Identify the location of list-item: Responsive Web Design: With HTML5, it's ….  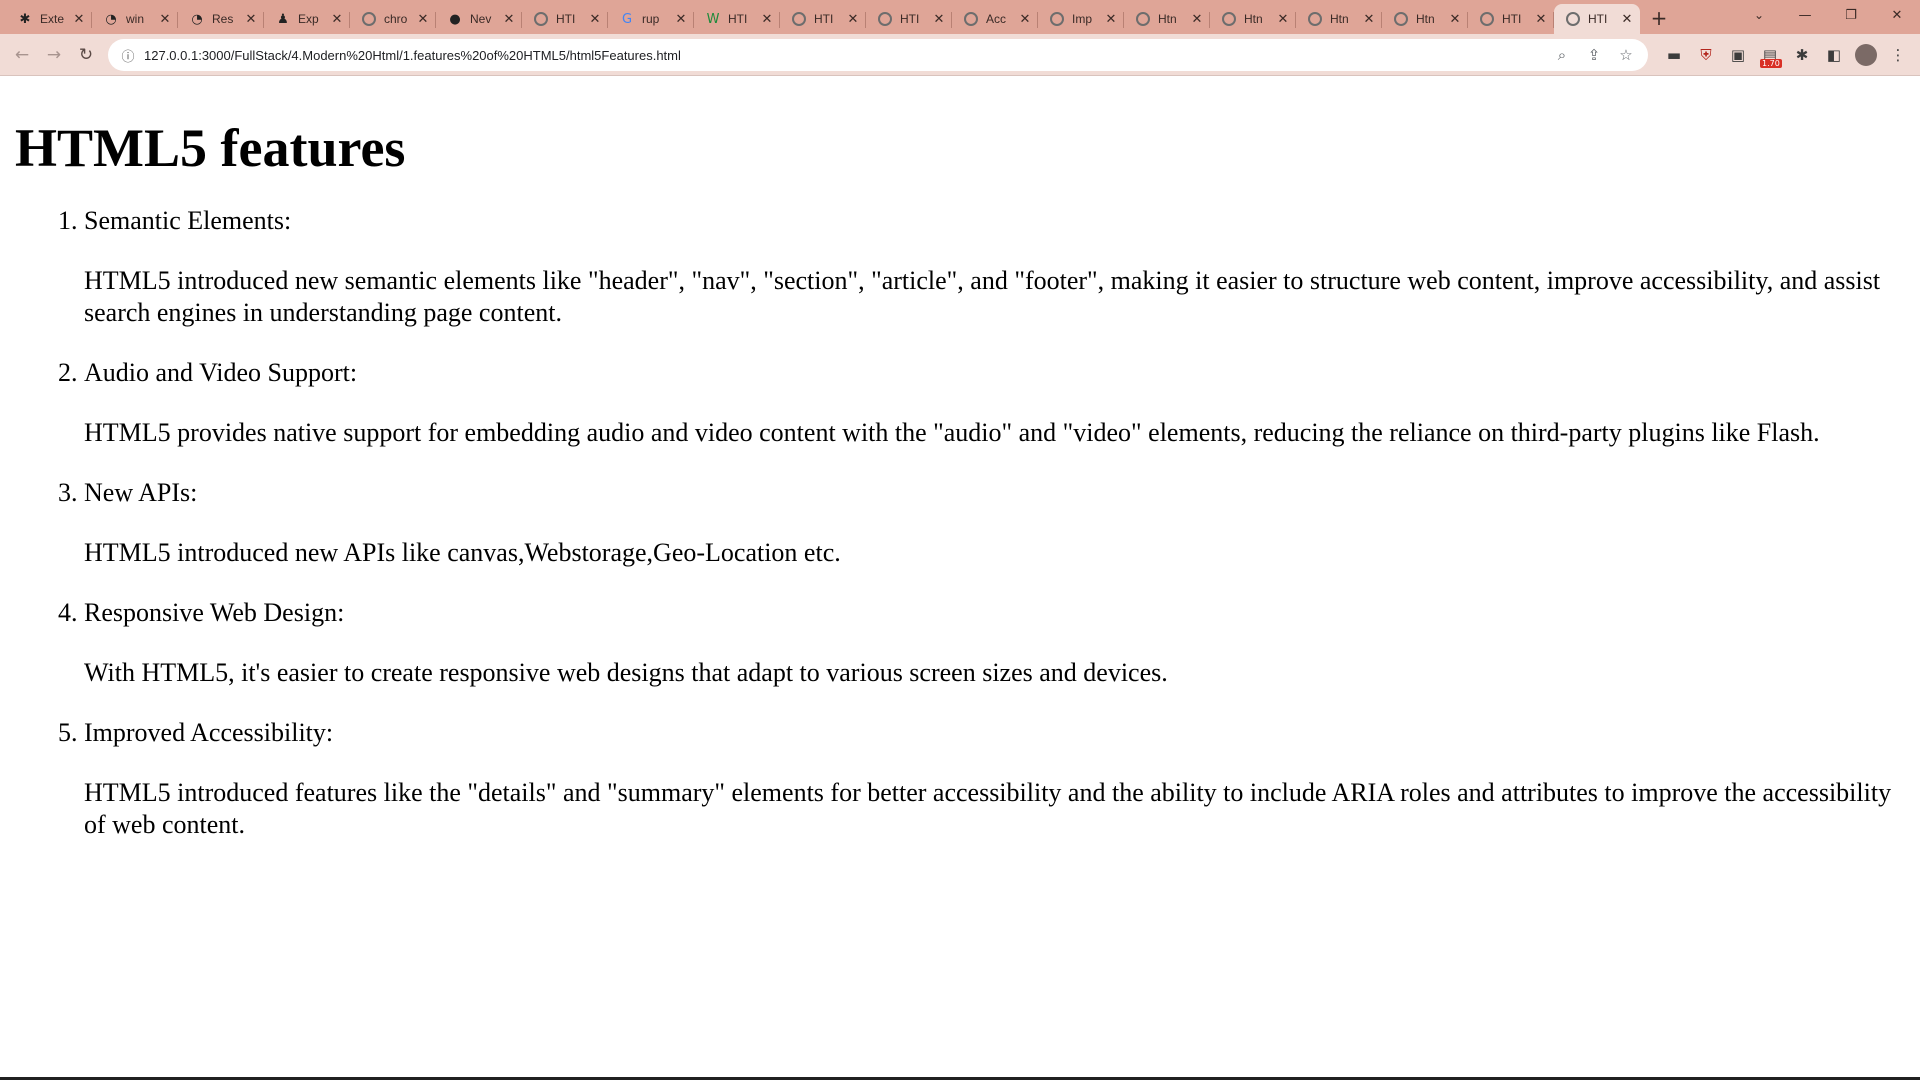
(1002, 643).